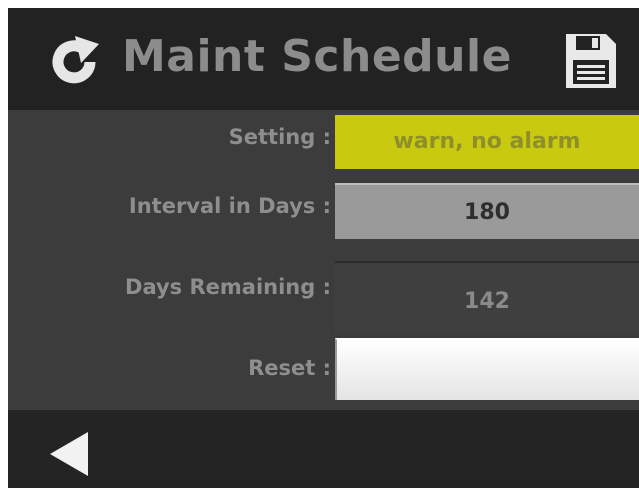 The image size is (639, 488). I want to click on reset-button, so click(487, 369).